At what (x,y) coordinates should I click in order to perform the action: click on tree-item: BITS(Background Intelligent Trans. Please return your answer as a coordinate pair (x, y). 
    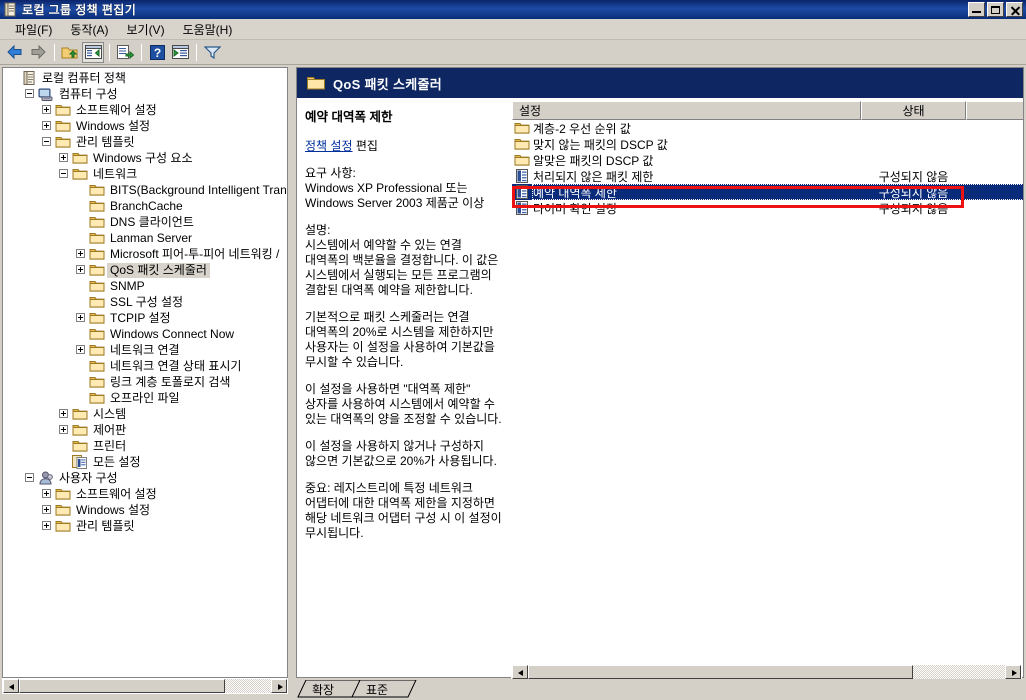
    Looking at the image, I should click on (146, 190).